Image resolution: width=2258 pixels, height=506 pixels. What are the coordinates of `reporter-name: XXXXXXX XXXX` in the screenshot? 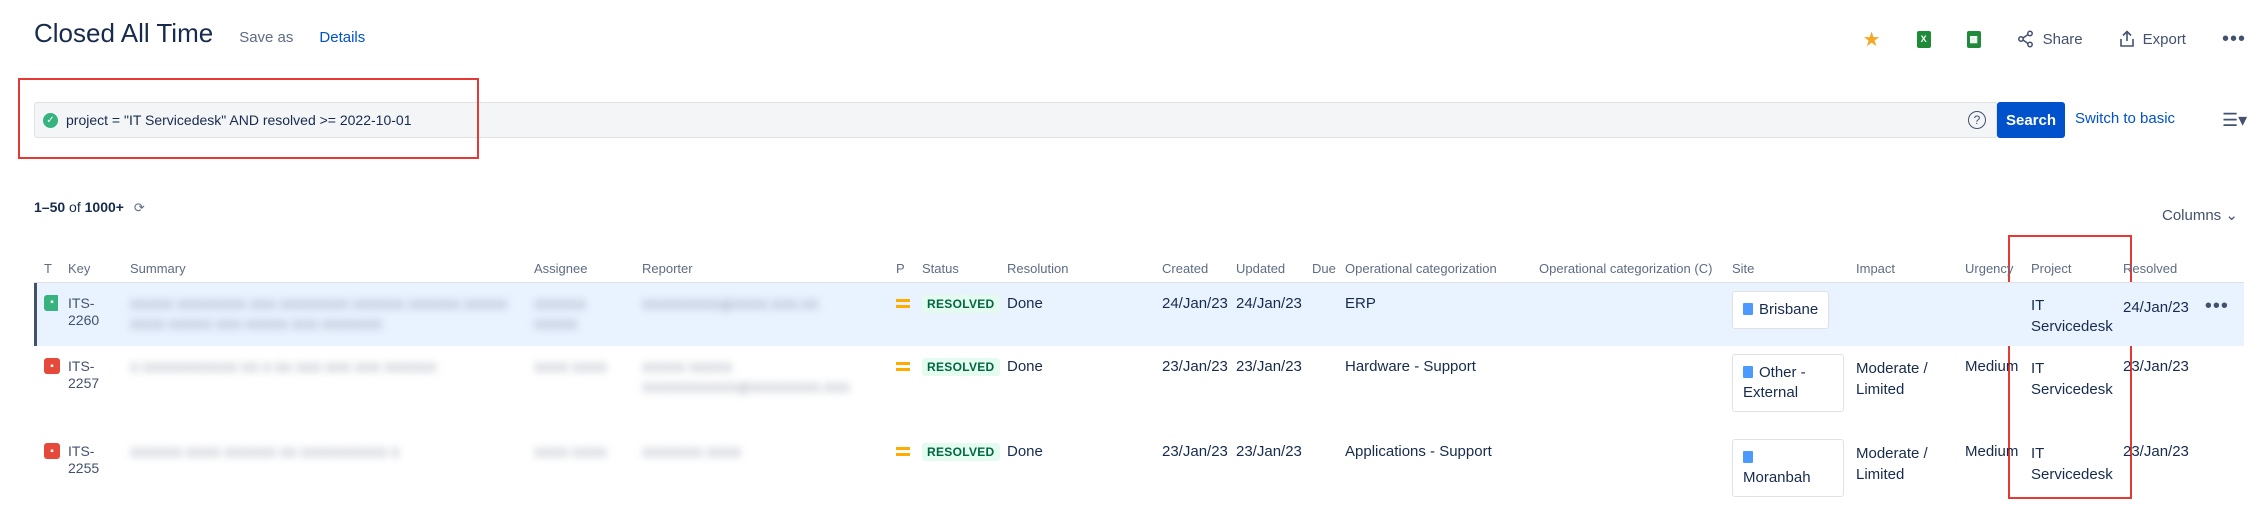 It's located at (691, 452).